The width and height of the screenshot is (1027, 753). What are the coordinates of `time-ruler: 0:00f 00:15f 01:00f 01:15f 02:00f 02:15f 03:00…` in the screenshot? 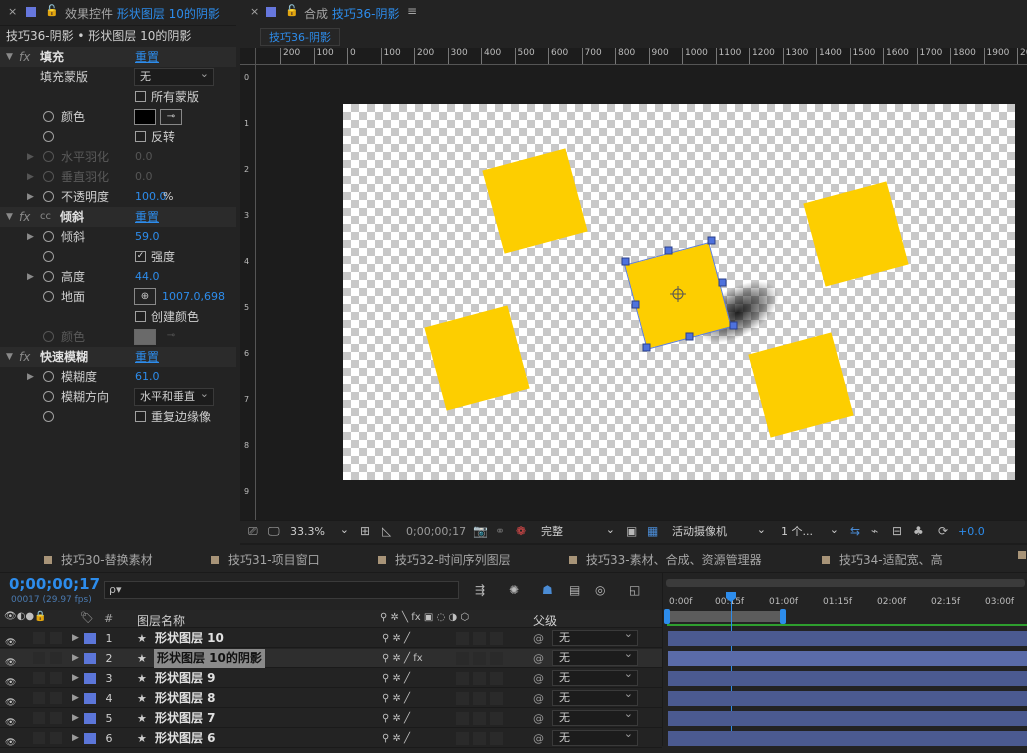 It's located at (845, 603).